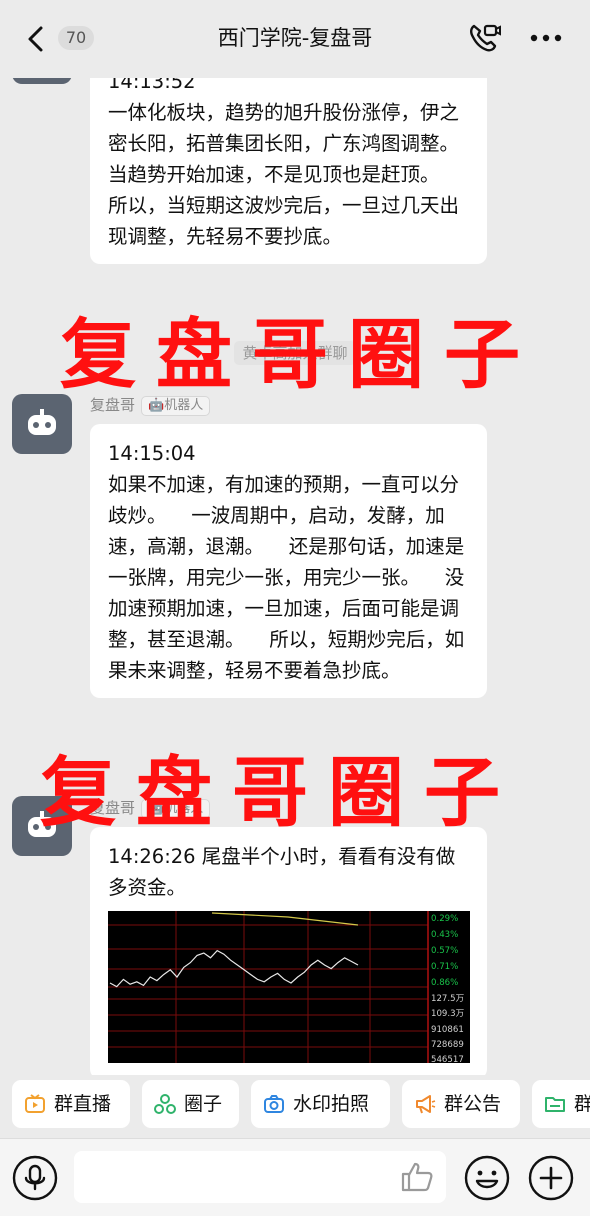 This screenshot has width=590, height=1216. Describe the element at coordinates (285, 919) in the screenshot. I see `chart-average-line` at that location.